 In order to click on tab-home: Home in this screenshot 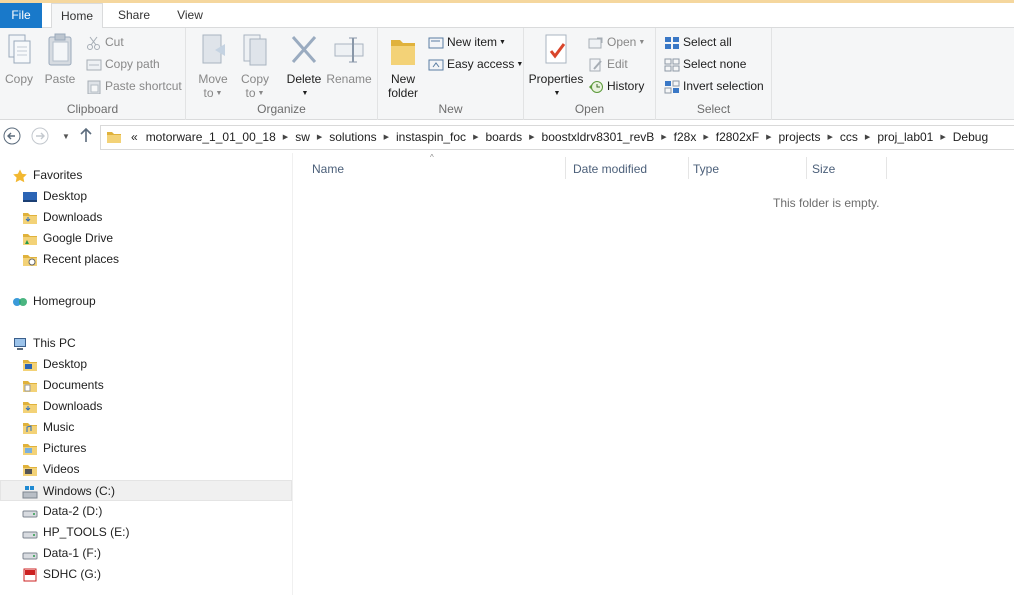, I will do `click(77, 16)`.